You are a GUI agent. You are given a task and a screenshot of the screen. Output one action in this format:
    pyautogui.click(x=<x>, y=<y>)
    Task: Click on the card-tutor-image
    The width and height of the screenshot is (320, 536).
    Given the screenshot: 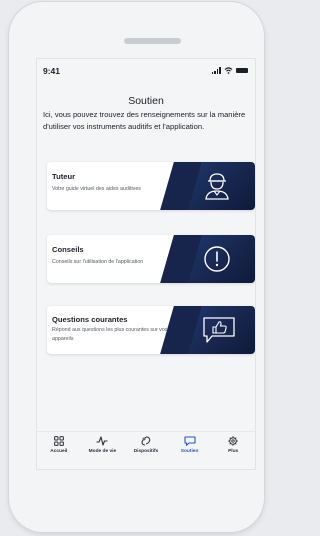 What is the action you would take?
    pyautogui.click(x=218, y=186)
    